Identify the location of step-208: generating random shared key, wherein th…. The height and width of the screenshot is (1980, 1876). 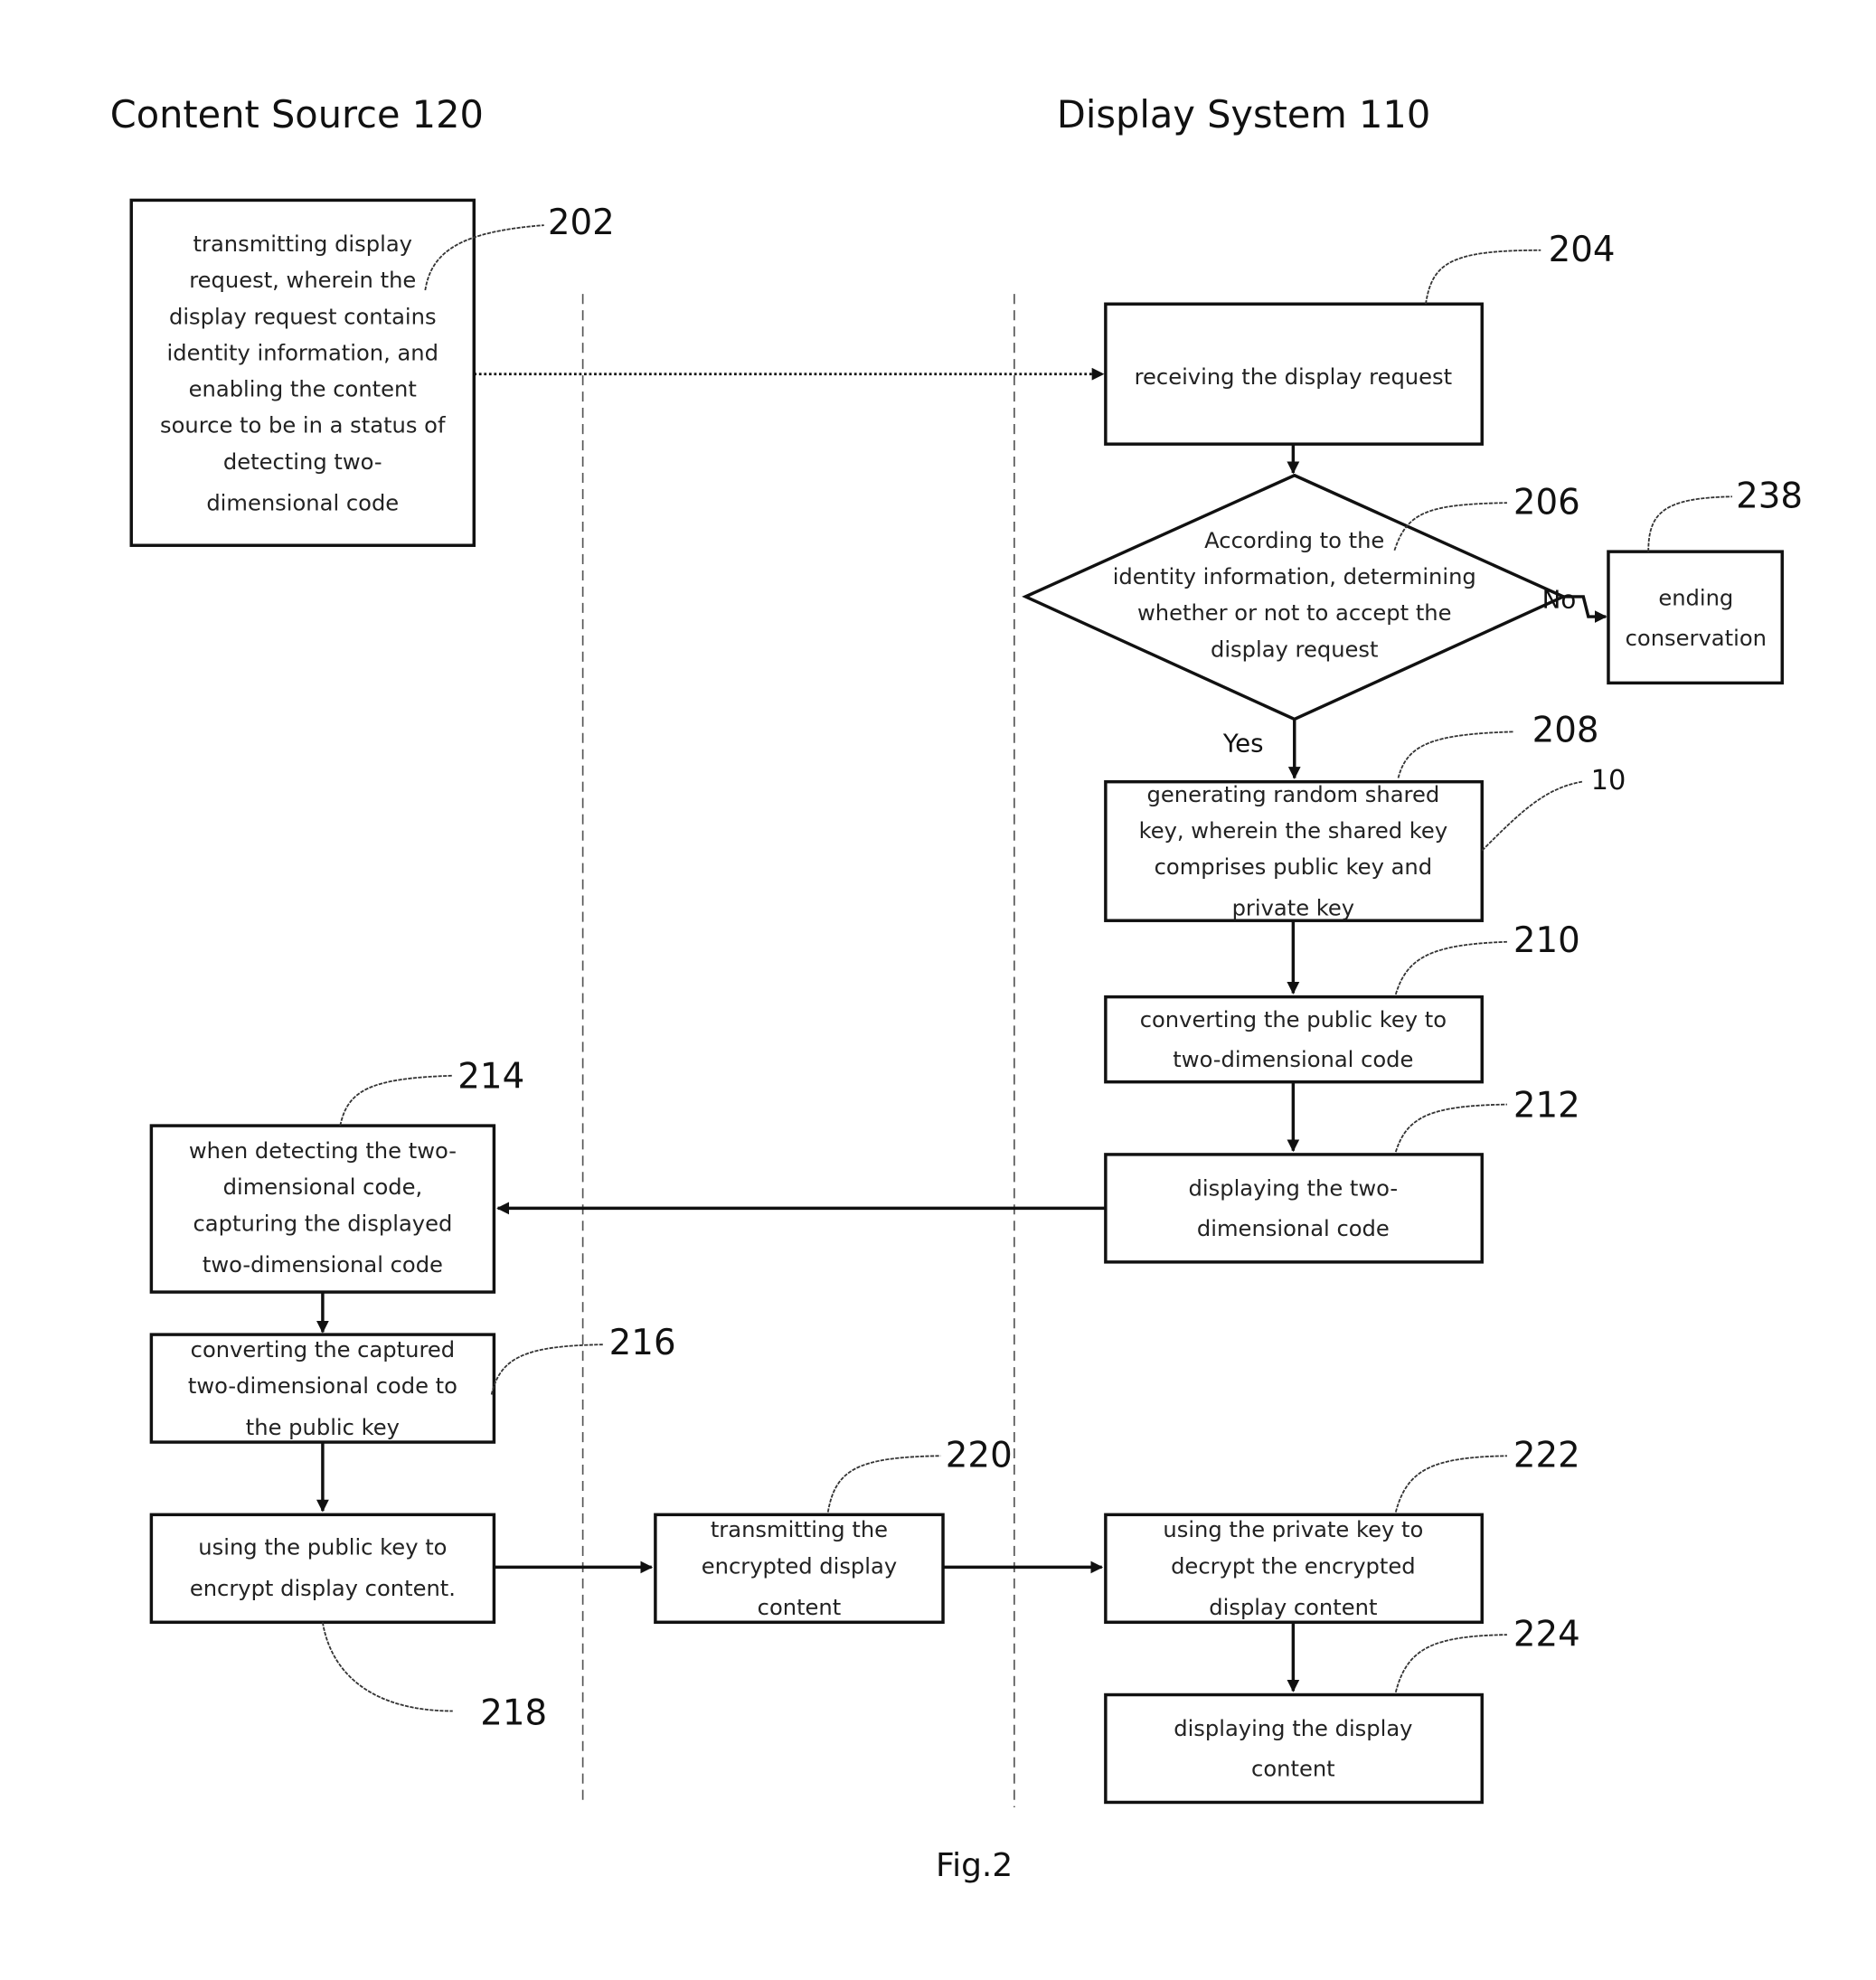
(1365, 816).